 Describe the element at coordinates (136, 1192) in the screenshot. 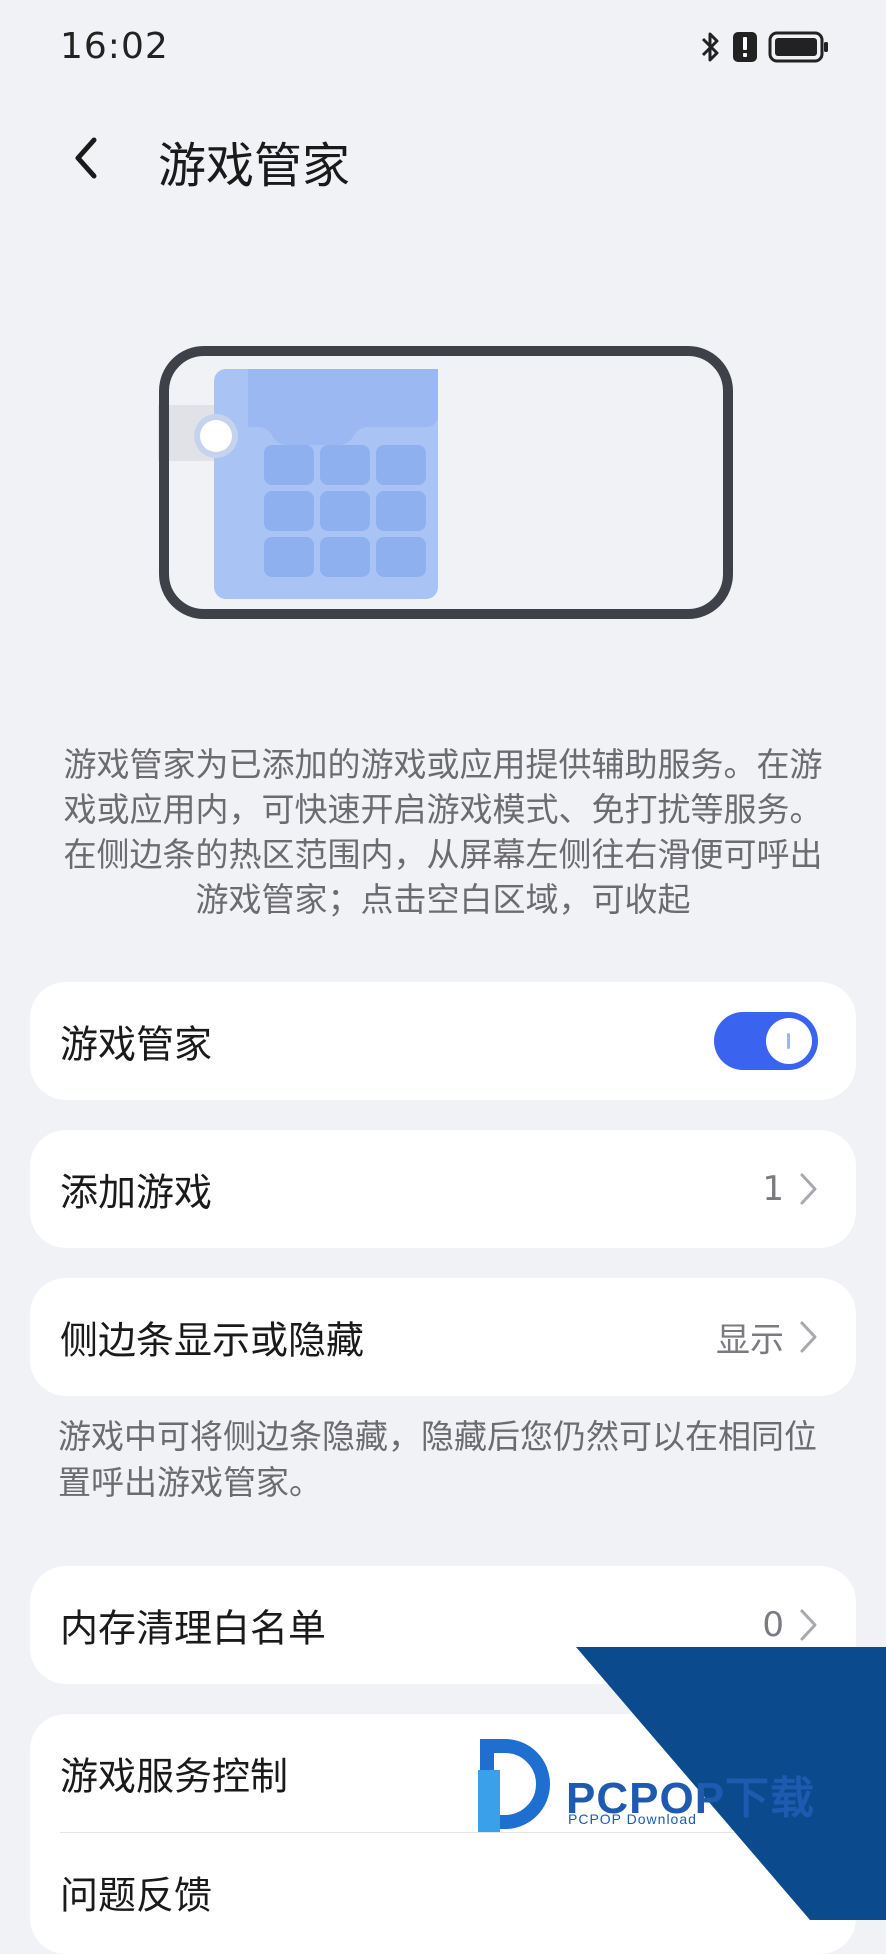

I see `add-game-label: 添加游戏` at that location.